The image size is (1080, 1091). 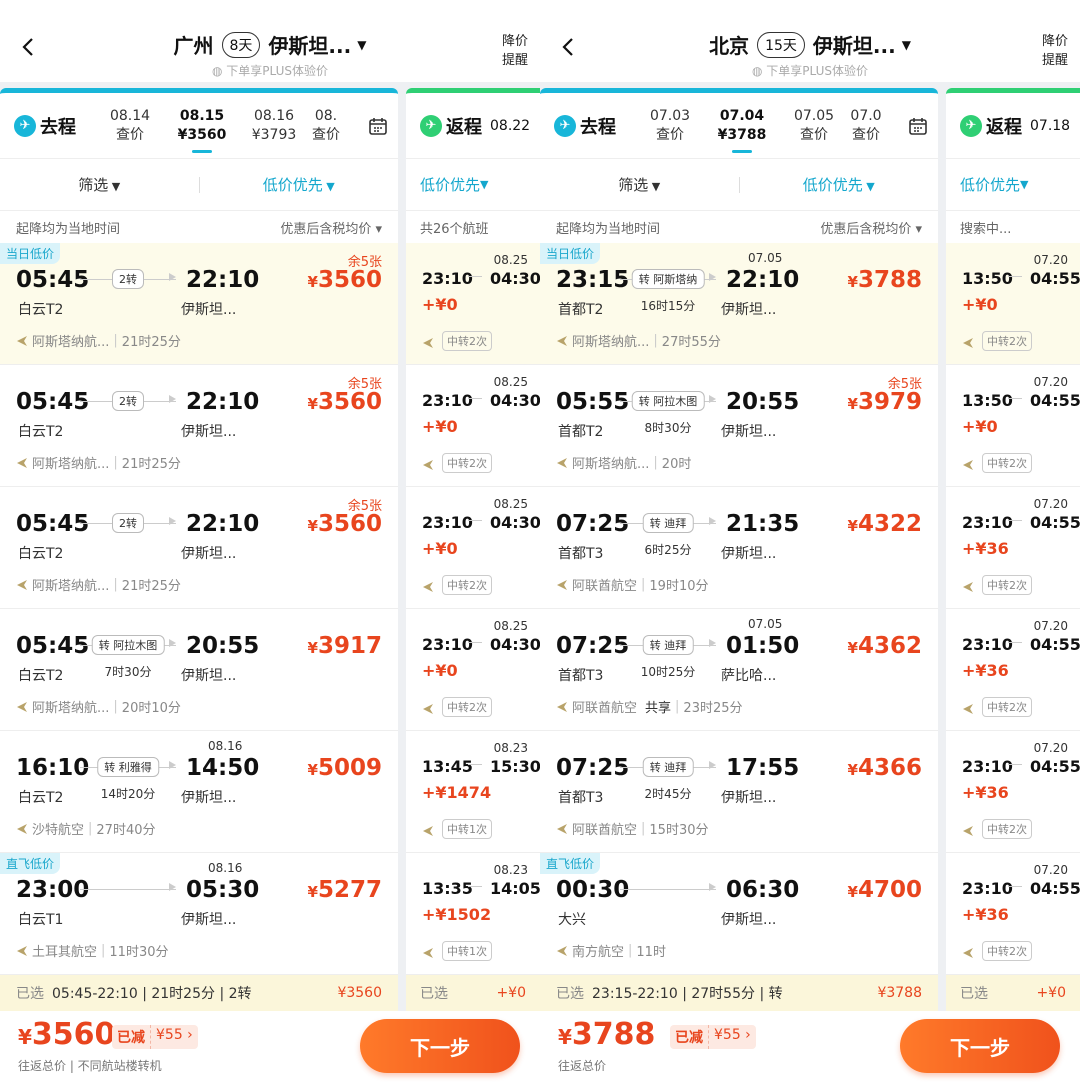 What do you see at coordinates (668, 401) in the screenshot?
I see `stop-badge: 转 阿拉木图` at bounding box center [668, 401].